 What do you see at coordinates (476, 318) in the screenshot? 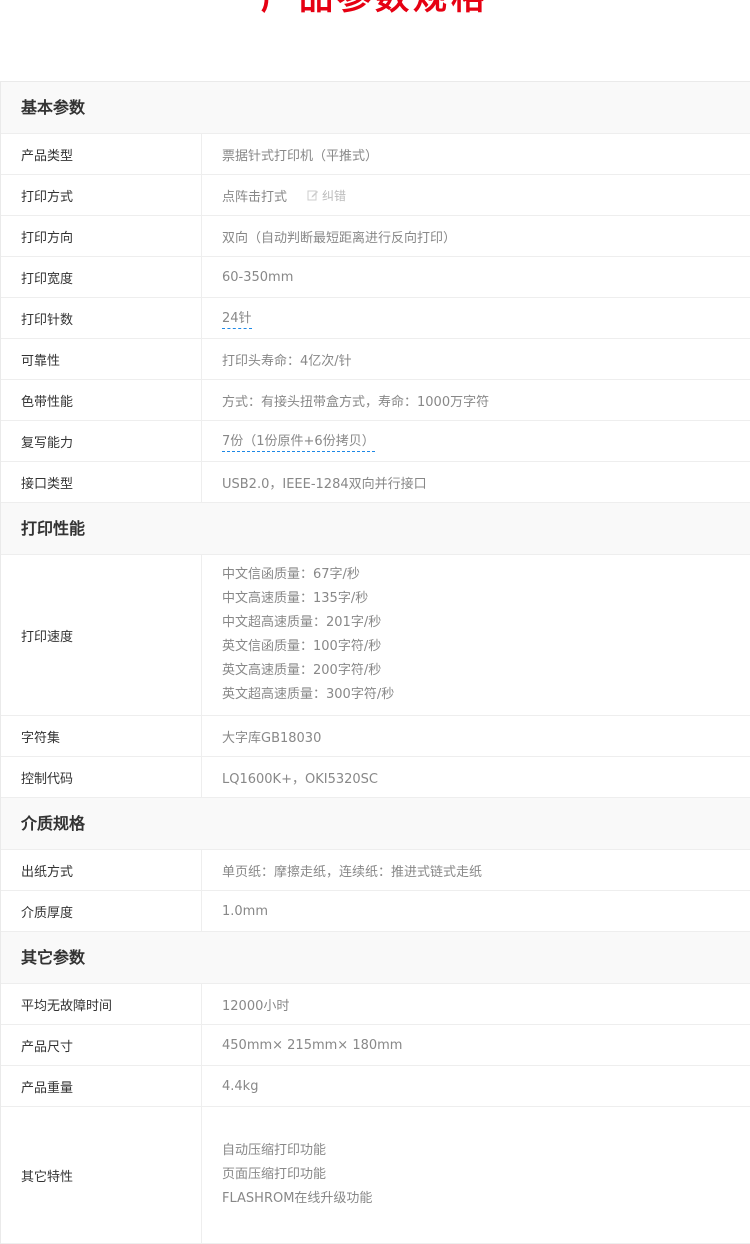
I see `spec-value-cell: 24针` at bounding box center [476, 318].